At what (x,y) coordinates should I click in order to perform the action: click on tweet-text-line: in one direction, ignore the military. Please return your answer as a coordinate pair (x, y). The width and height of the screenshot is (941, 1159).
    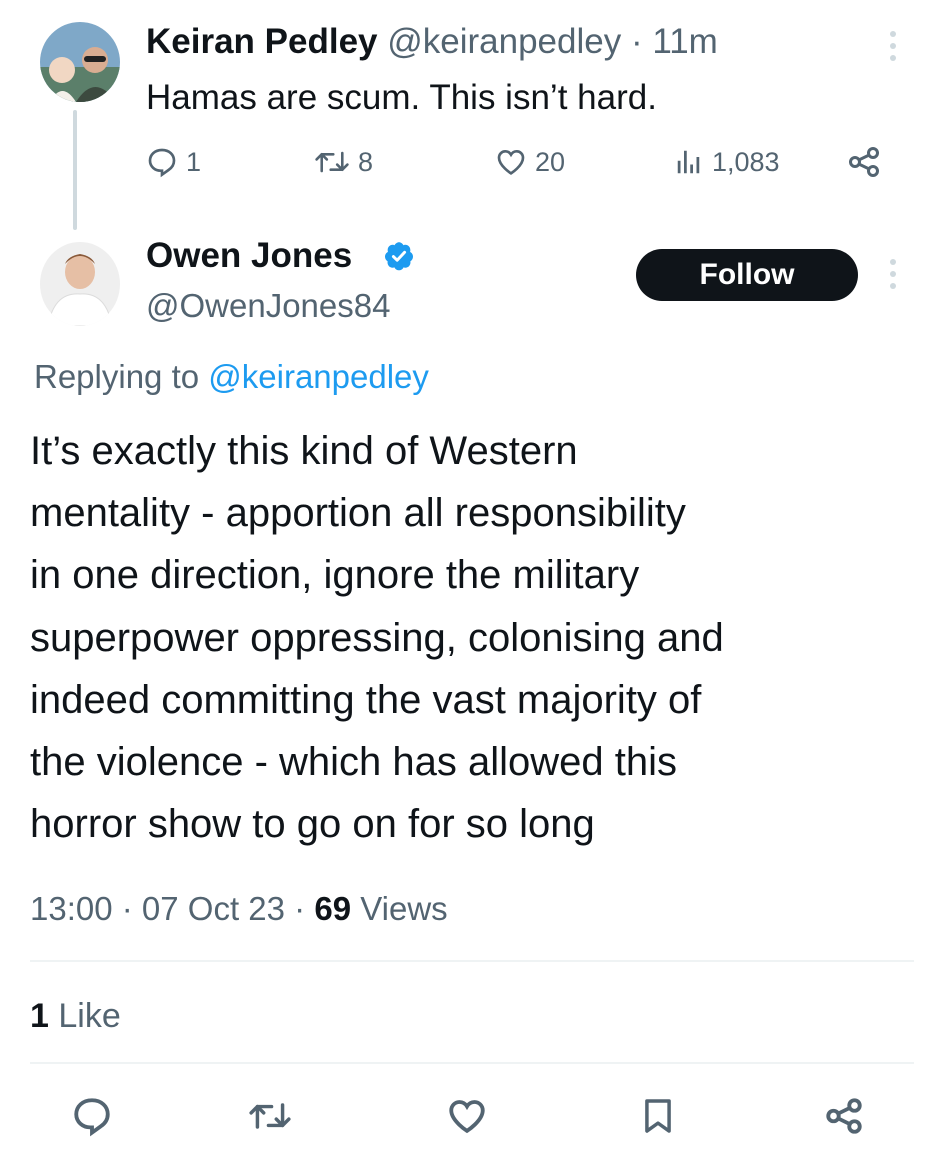
    Looking at the image, I should click on (335, 575).